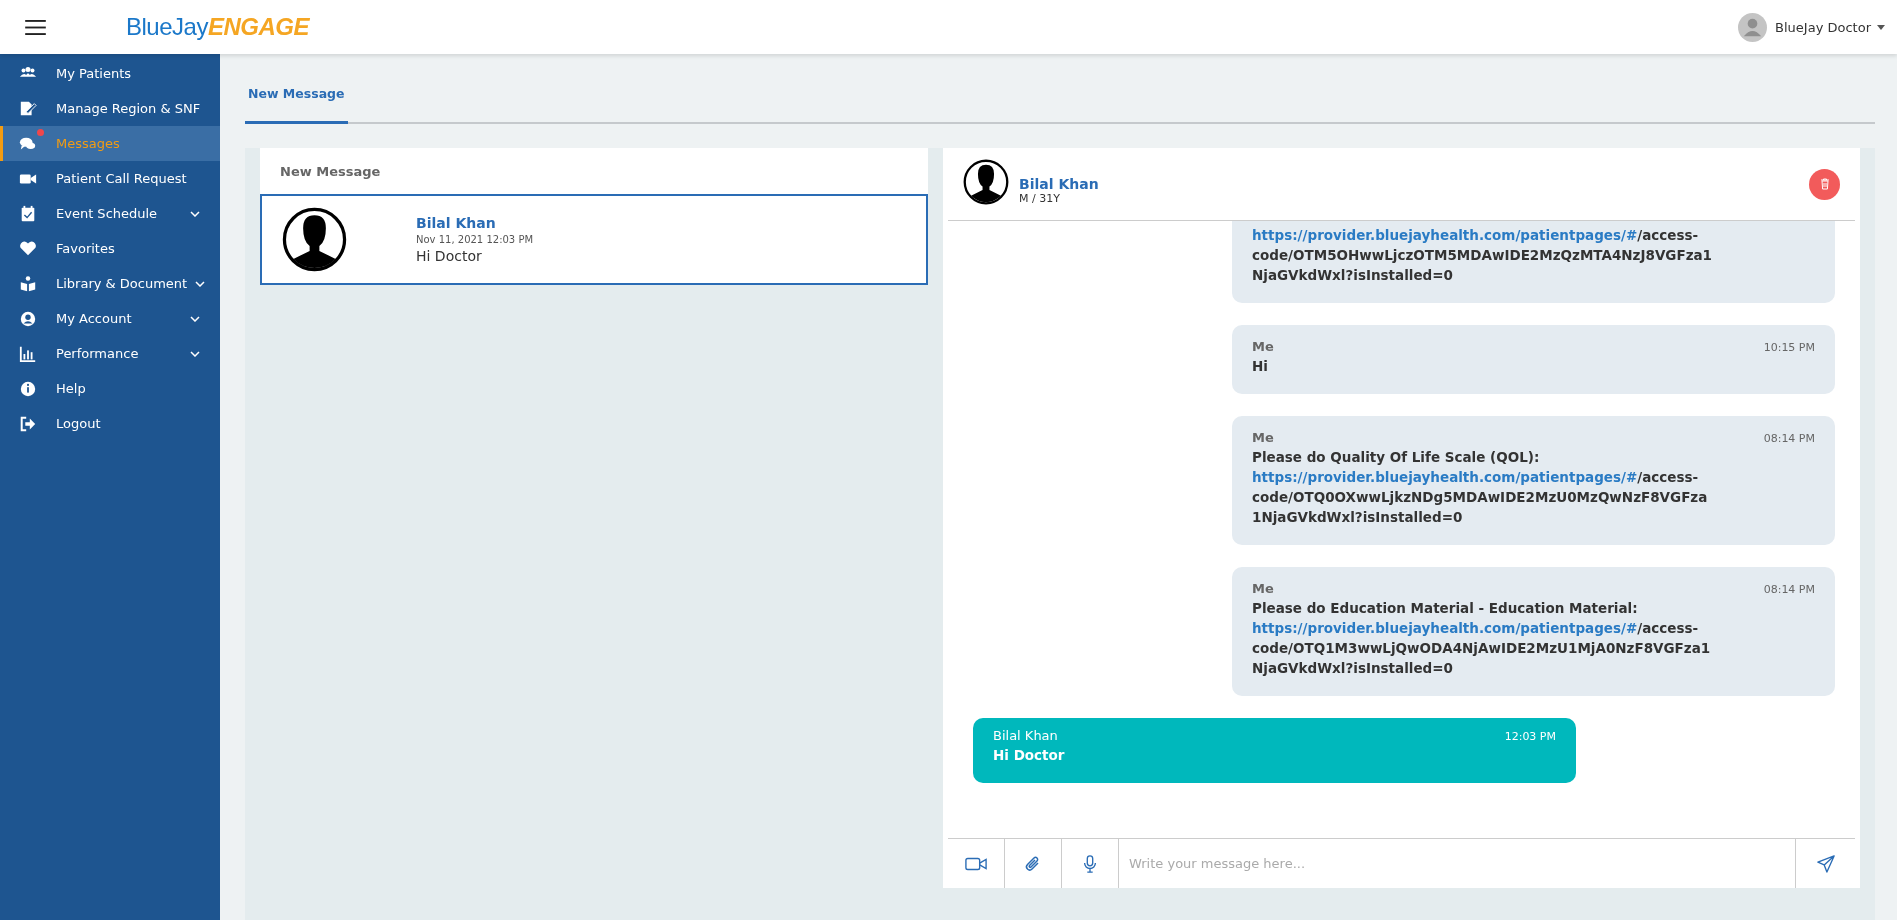 This screenshot has height=920, width=1897. I want to click on heart-icon, so click(28, 248).